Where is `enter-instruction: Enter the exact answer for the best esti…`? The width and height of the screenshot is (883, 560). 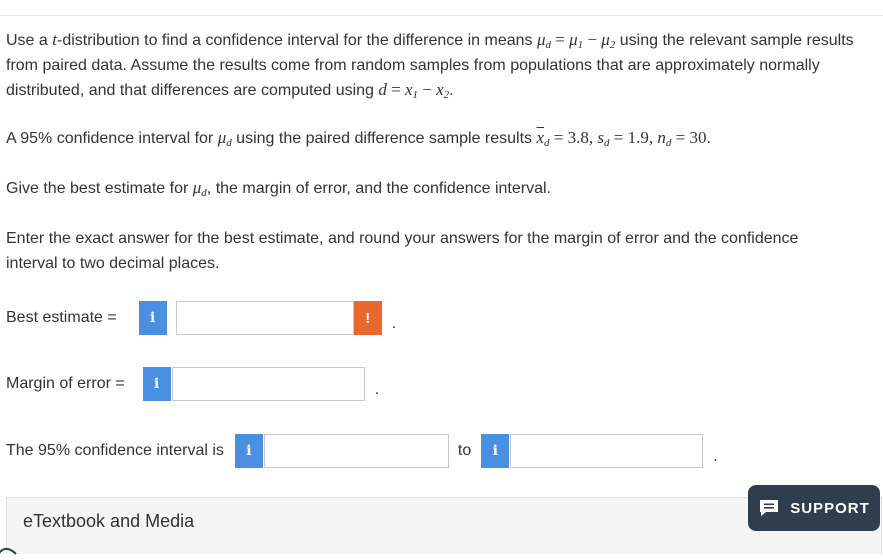
enter-instruction: Enter the exact answer for the best esti… is located at coordinates (402, 251).